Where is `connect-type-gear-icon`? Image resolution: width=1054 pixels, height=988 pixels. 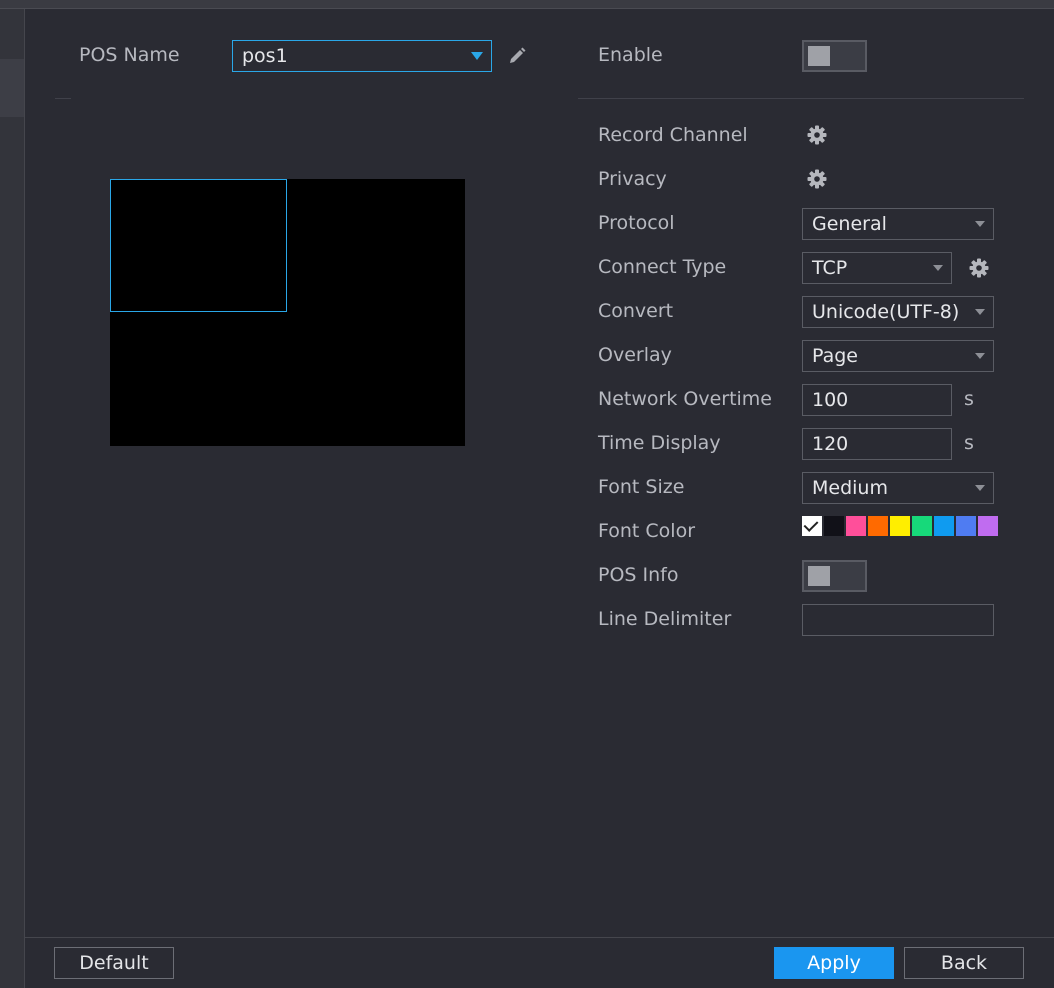 connect-type-gear-icon is located at coordinates (979, 268).